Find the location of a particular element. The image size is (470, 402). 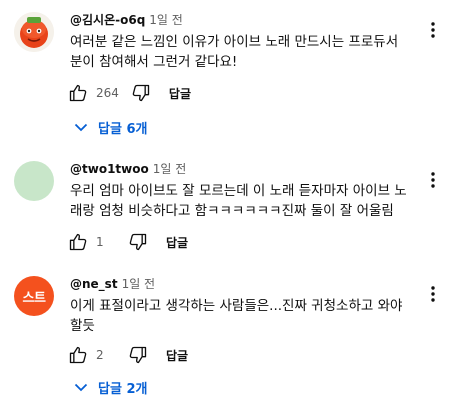

view-replies-button: 답글 6개 is located at coordinates (110, 127).